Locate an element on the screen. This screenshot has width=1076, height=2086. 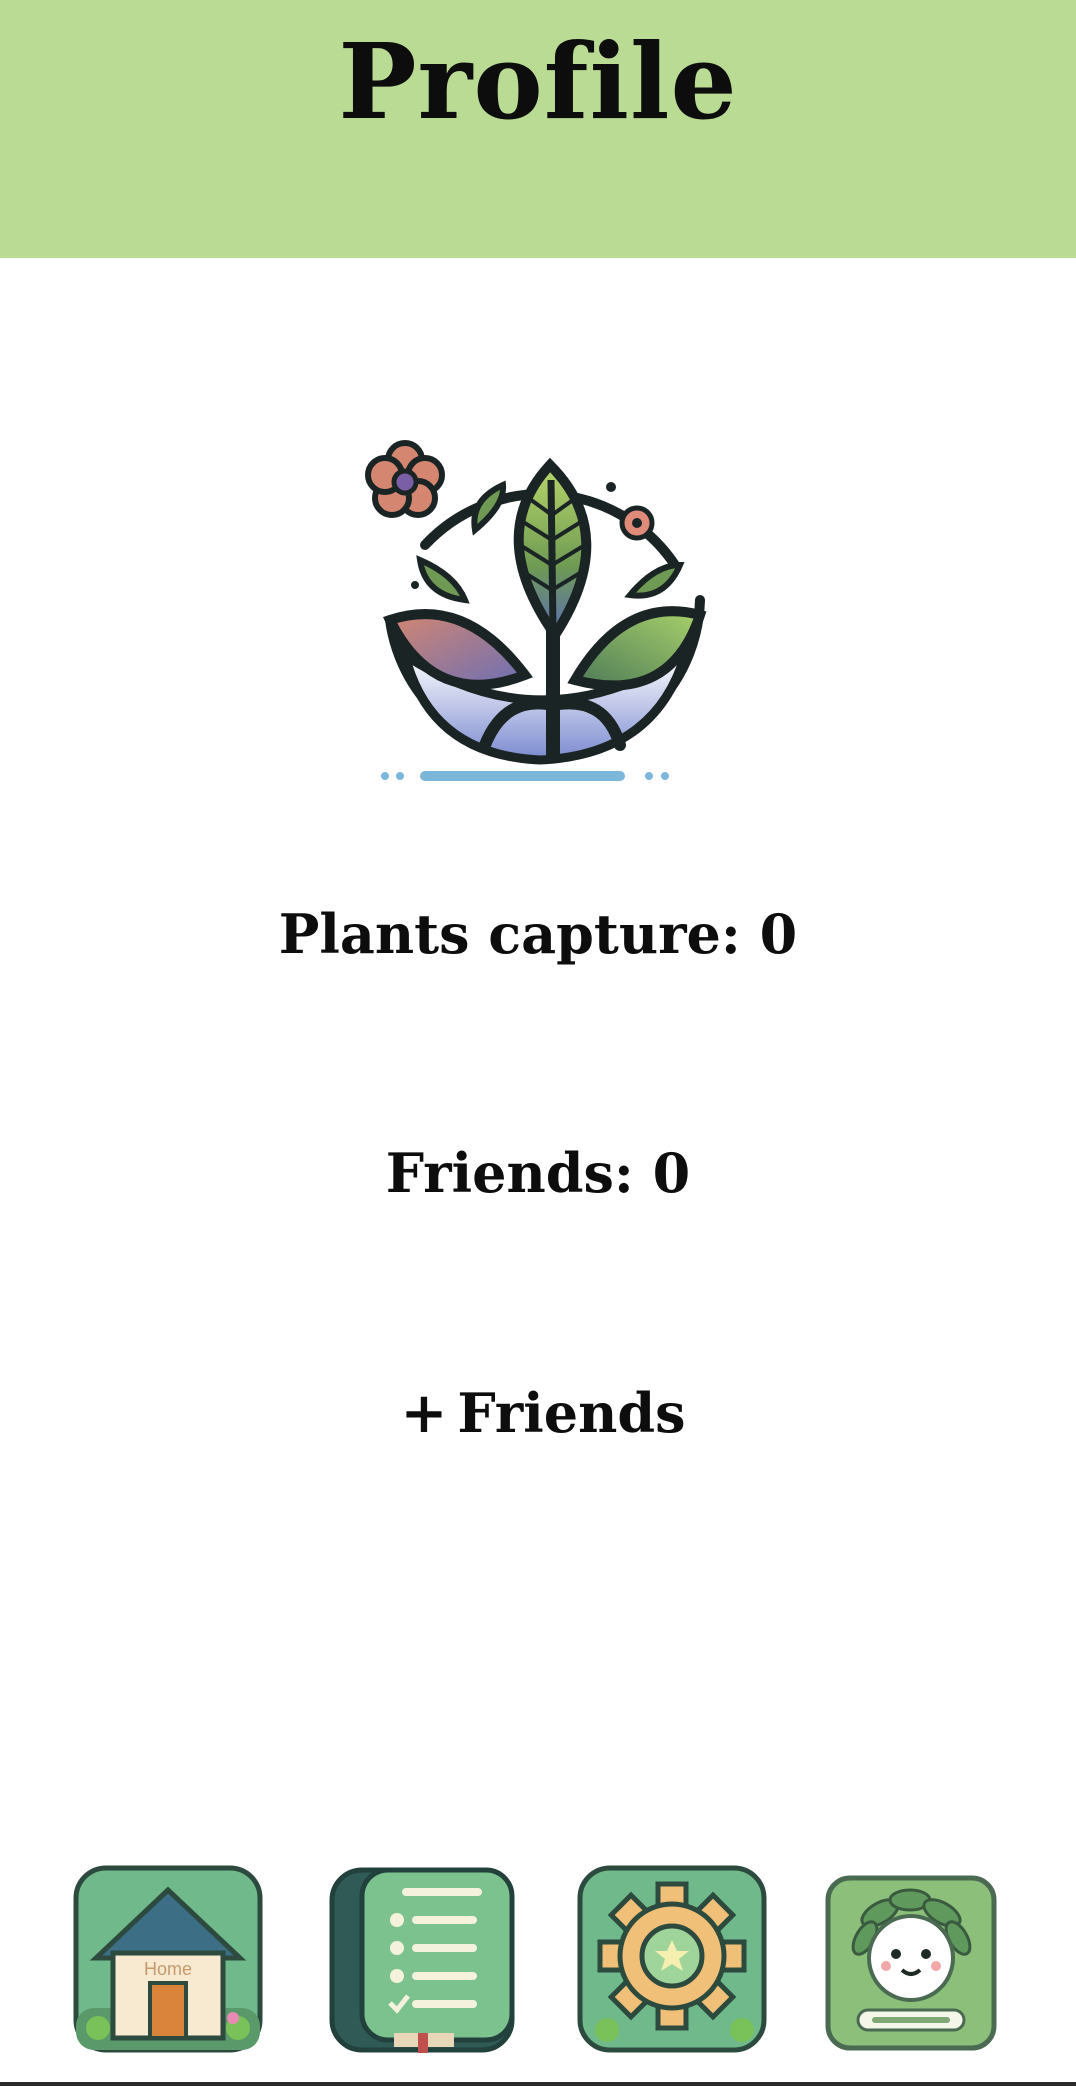
friends-count: Friends: 0 is located at coordinates (538, 1173).